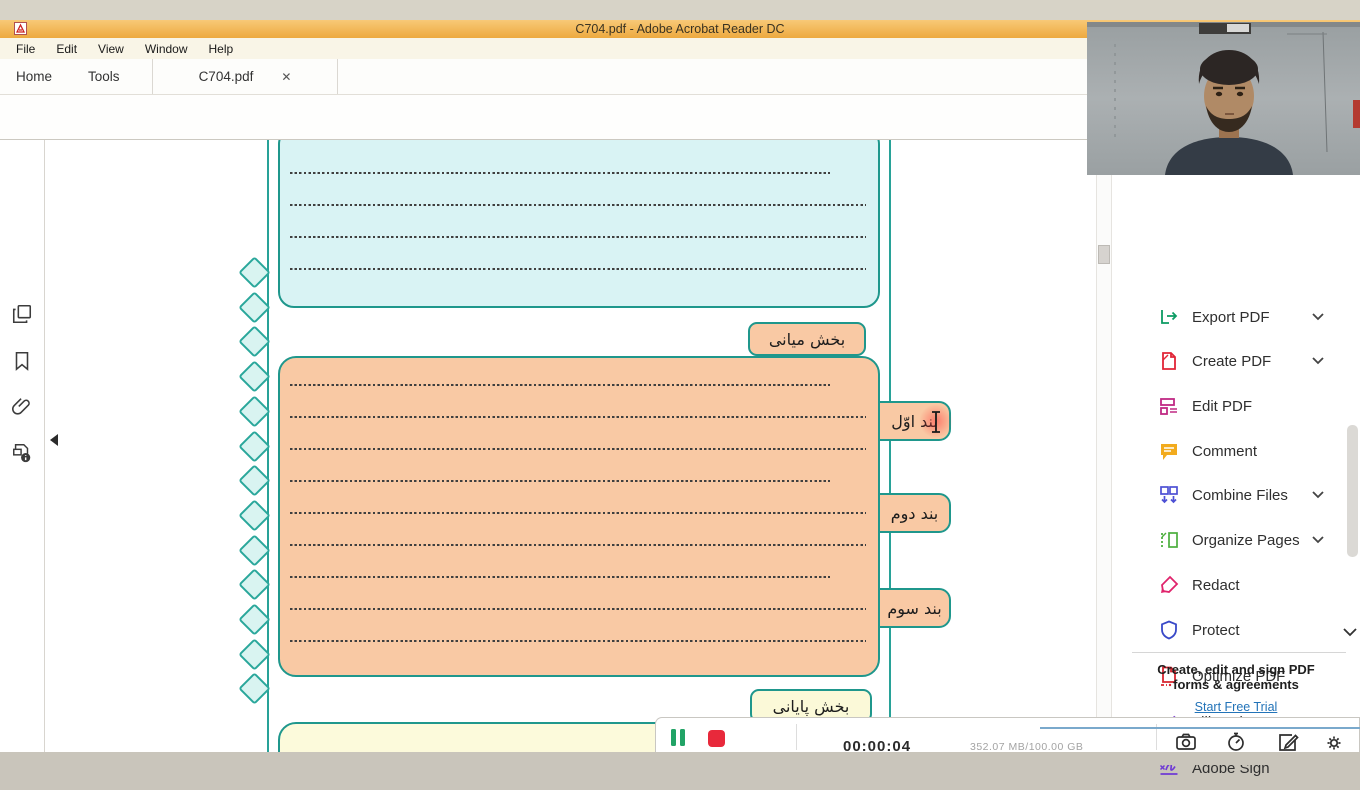 The image size is (1360, 790). Describe the element at coordinates (20, 28) in the screenshot. I see `acrobat-app-icon` at that location.